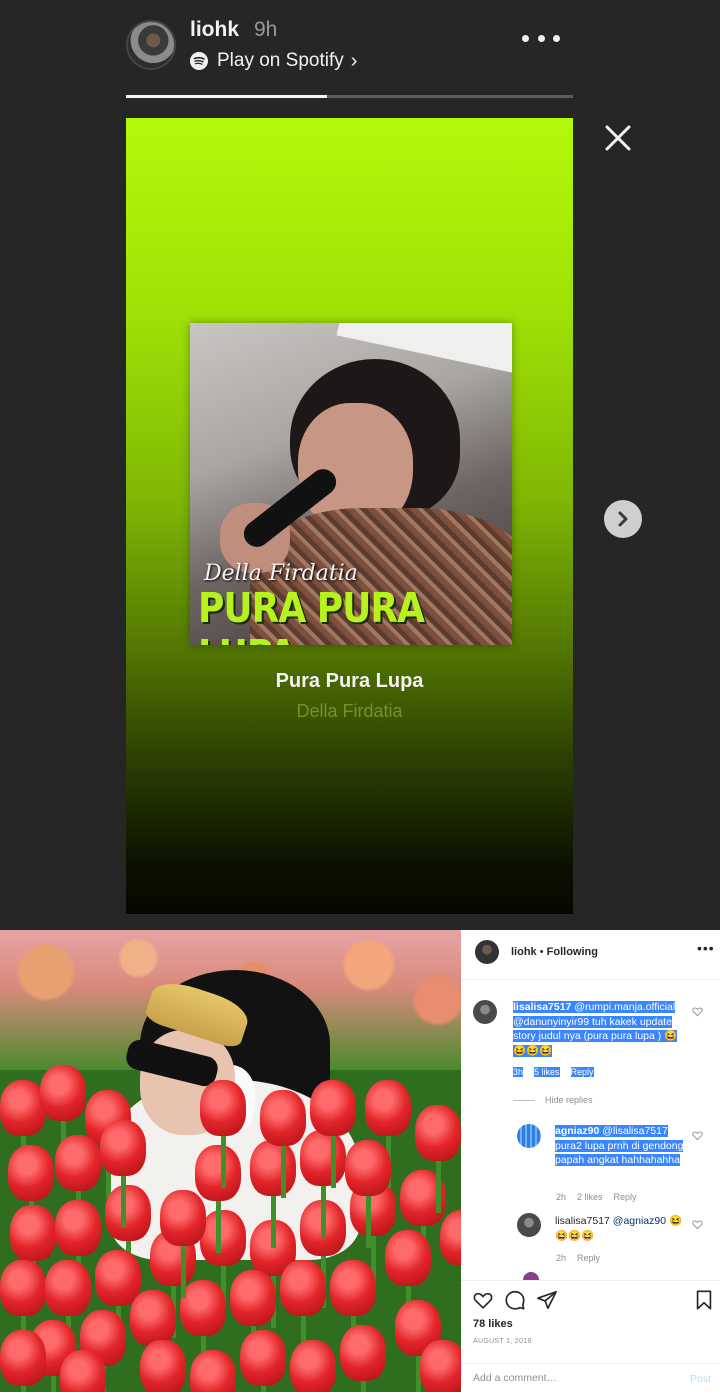 This screenshot has height=1392, width=720. I want to click on track-artist: Della Firdatia, so click(349, 711).